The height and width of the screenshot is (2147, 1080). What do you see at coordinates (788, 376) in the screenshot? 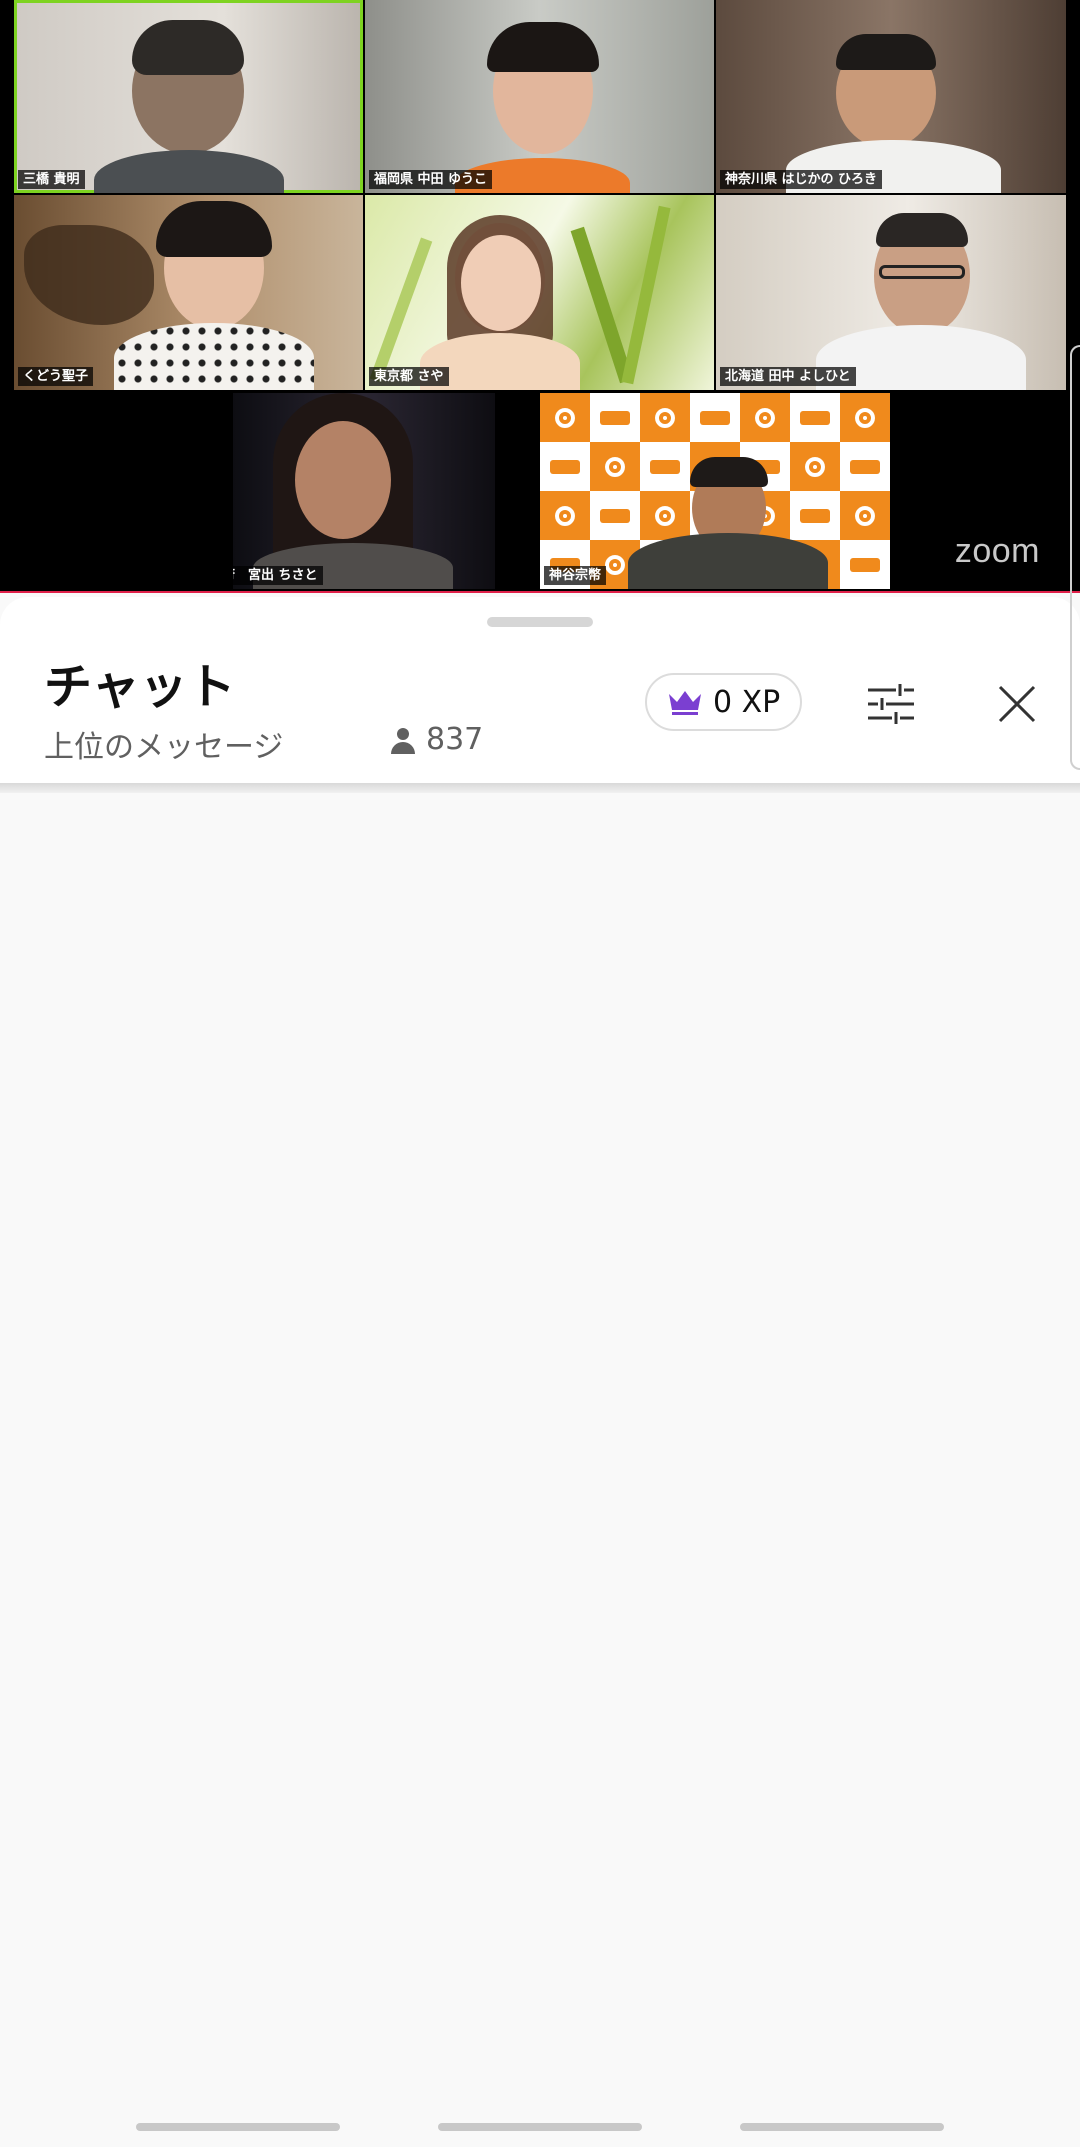
I see `participant-name: 北海道 田中 よしひと` at bounding box center [788, 376].